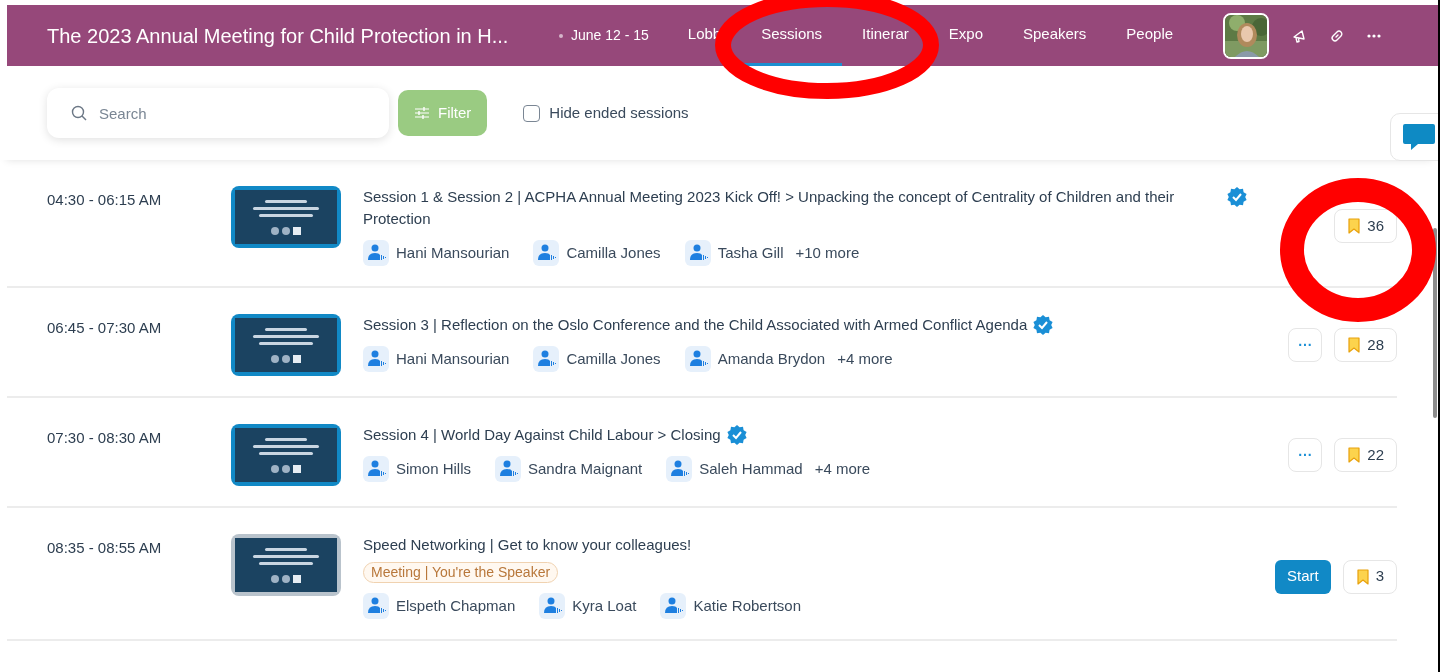 The width and height of the screenshot is (1448, 672). What do you see at coordinates (792, 208) in the screenshot?
I see `session-title: Session 1 & Session 2 | ACPHA Annual Meeting 2023 Kick Off! > Unpacking the concept of Centrality of Children and their Protection` at bounding box center [792, 208].